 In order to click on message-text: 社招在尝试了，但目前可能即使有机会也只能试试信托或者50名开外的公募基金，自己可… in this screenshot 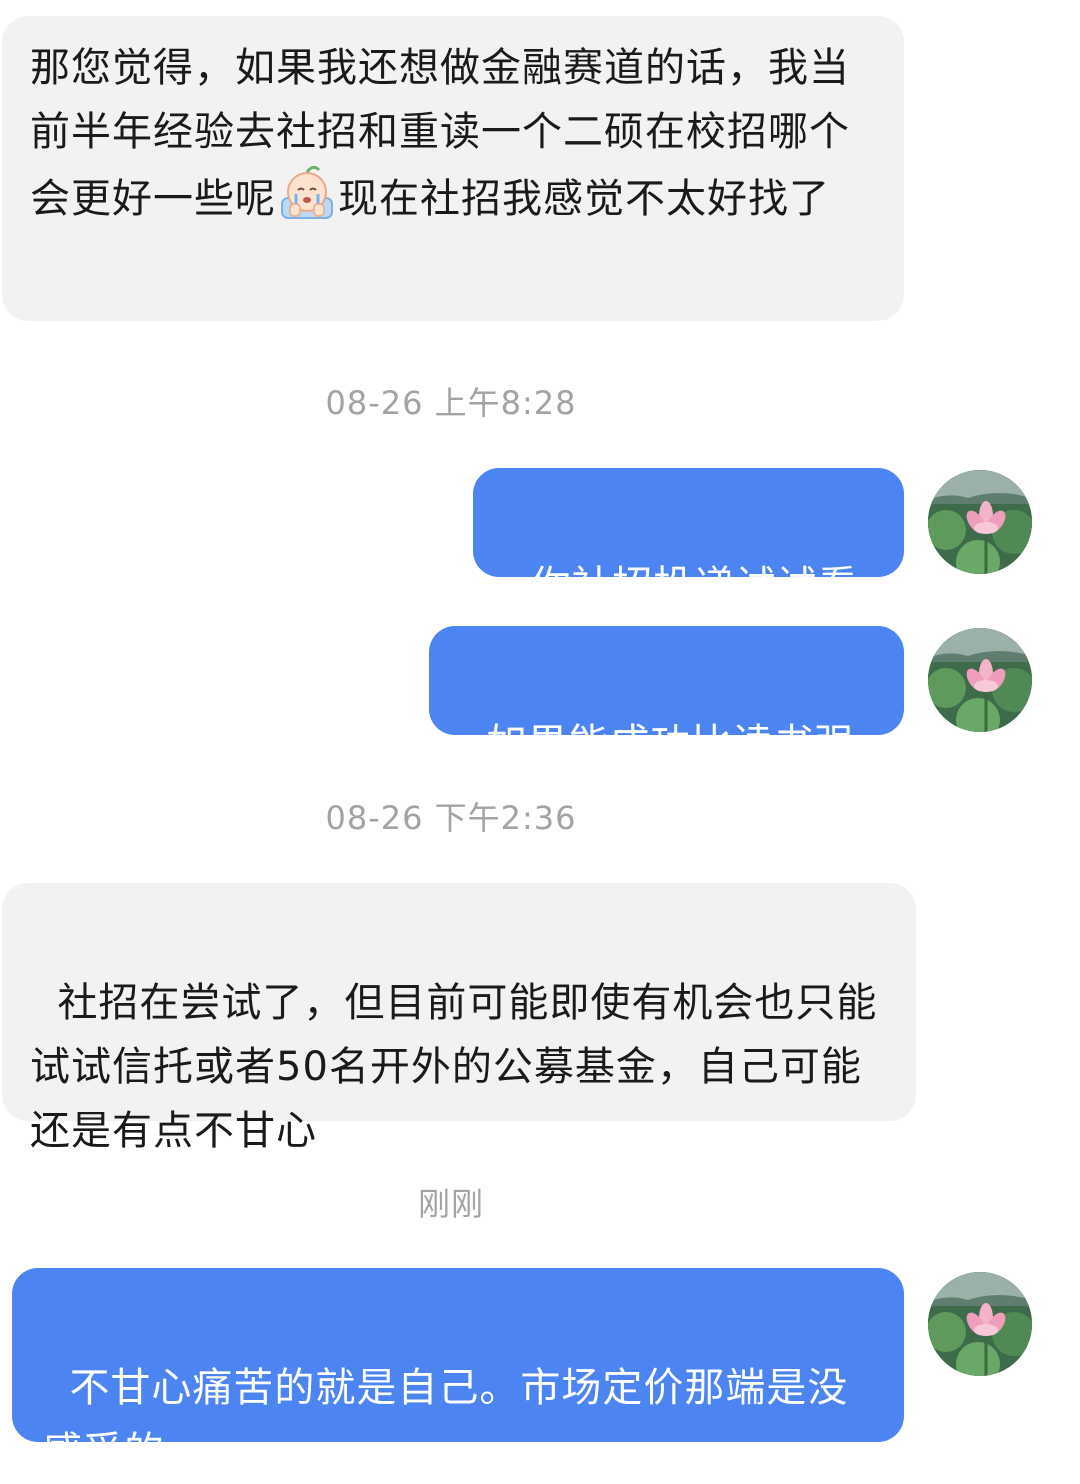, I will do `click(454, 1067)`.